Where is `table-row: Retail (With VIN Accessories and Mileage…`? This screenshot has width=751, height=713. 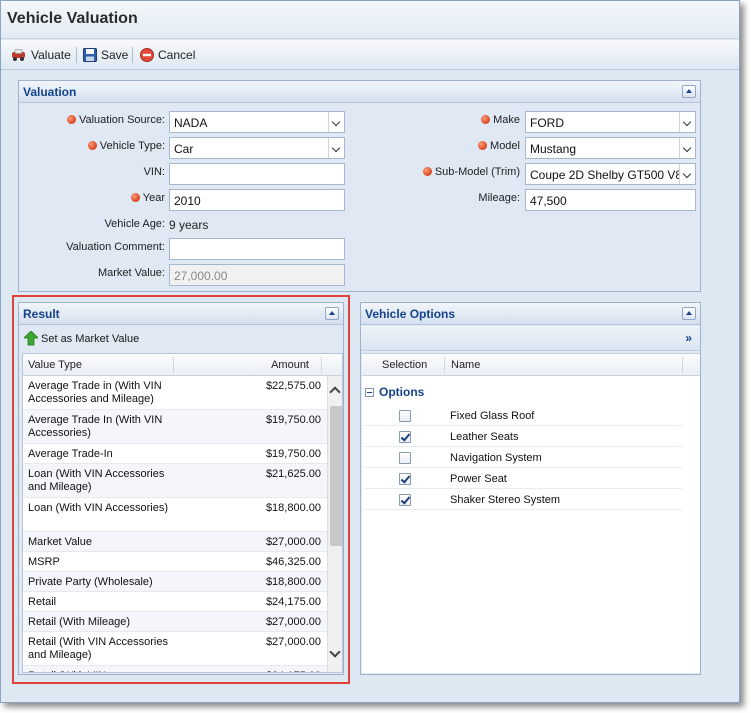
table-row: Retail (With VIN Accessories and Mileage… is located at coordinates (175, 649).